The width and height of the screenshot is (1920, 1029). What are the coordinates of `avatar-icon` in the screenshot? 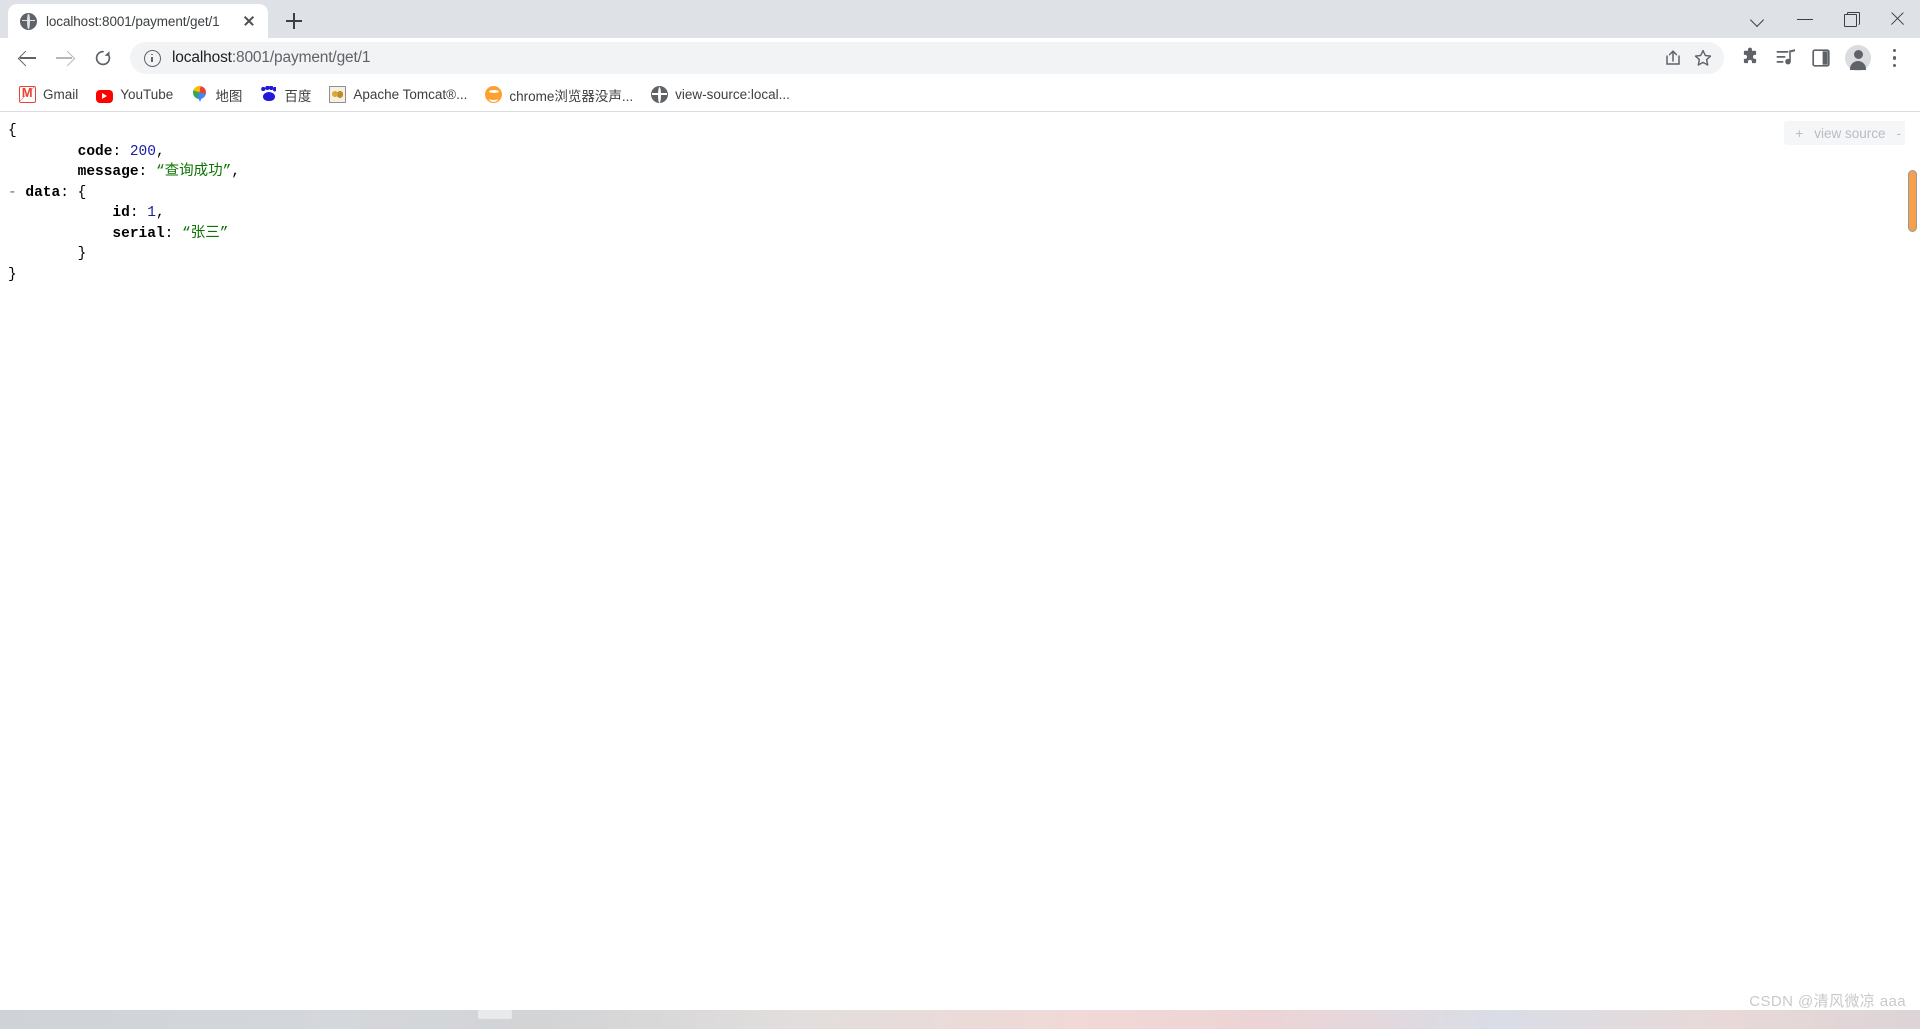 It's located at (1858, 58).